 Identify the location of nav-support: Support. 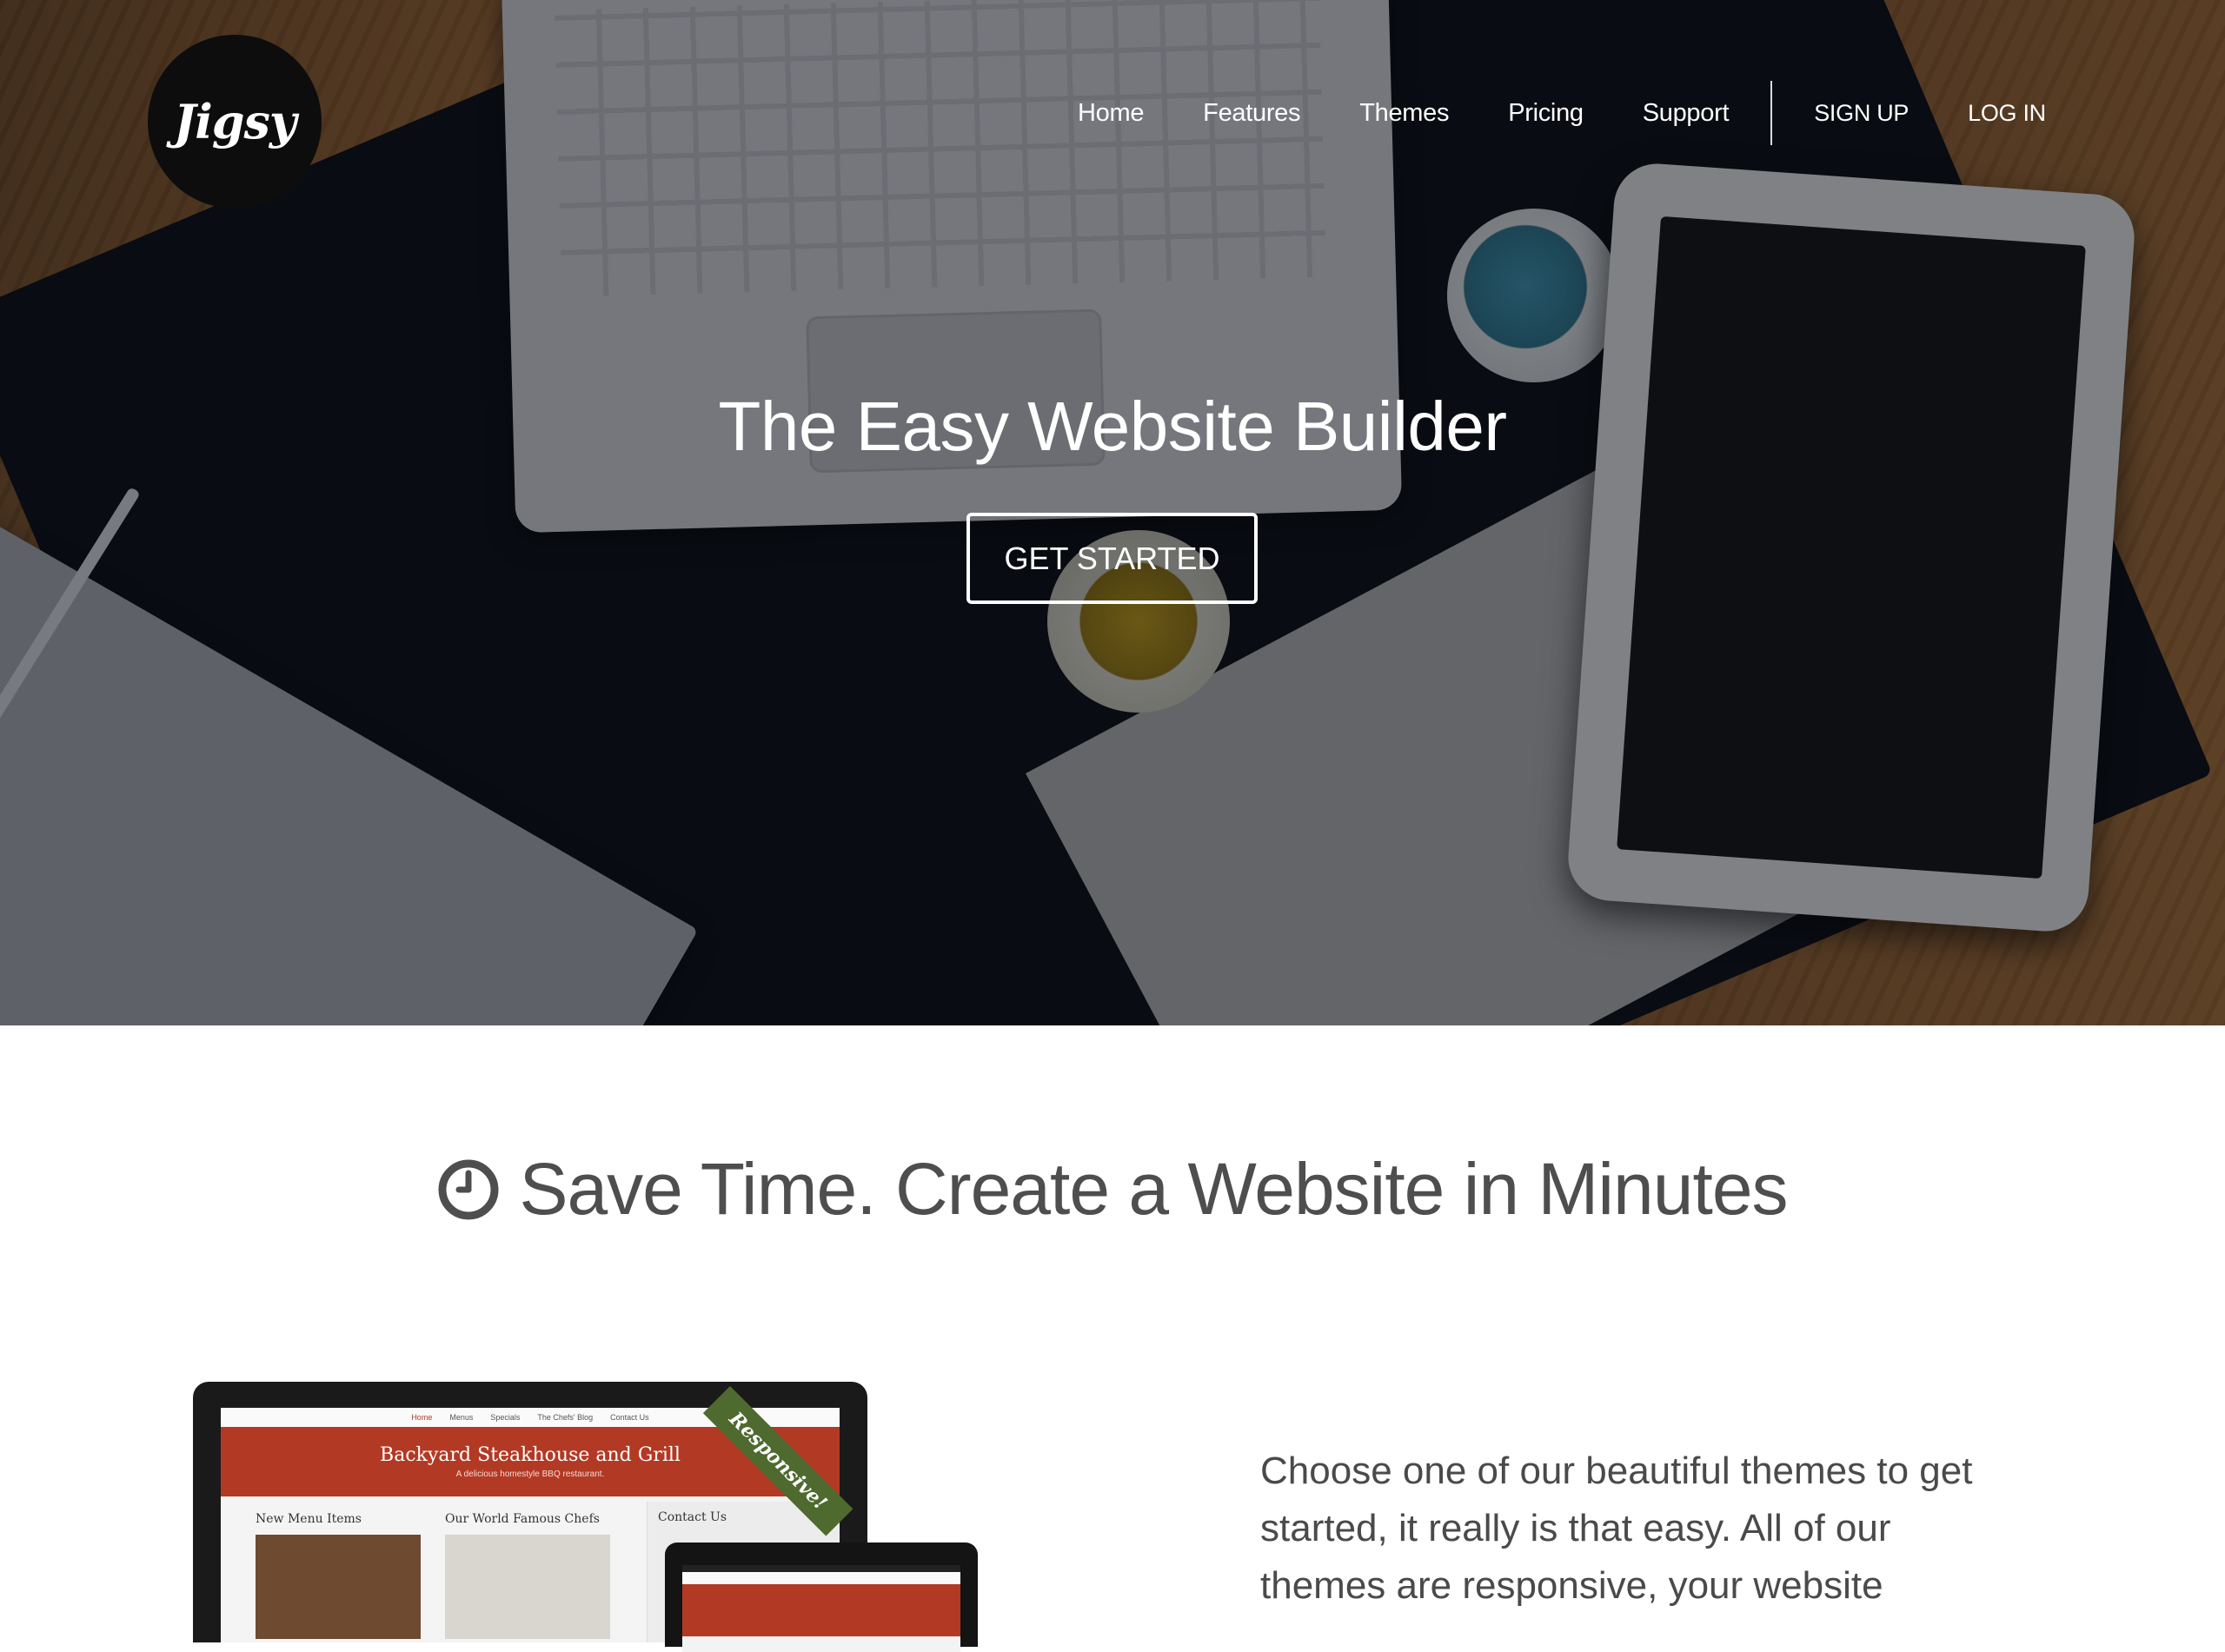
(1687, 113).